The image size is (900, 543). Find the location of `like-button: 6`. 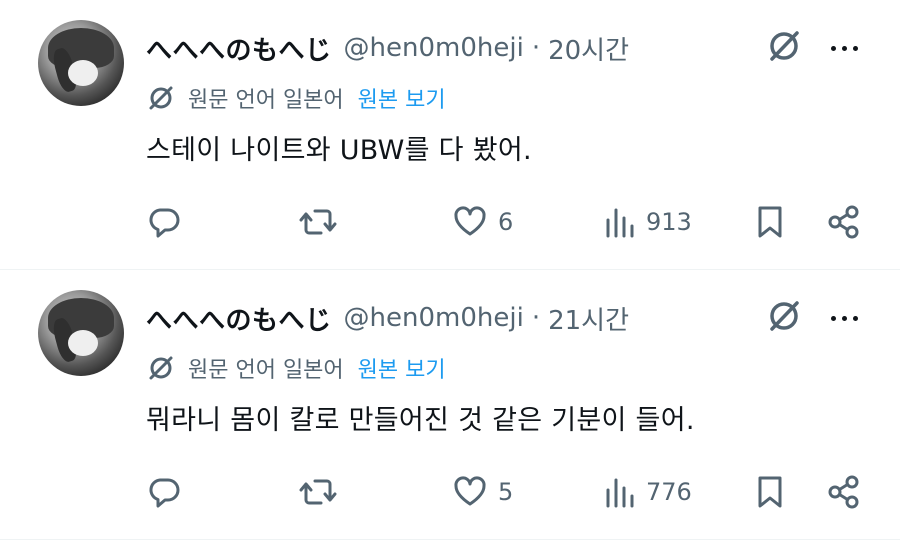

like-button: 6 is located at coordinates (482, 222).